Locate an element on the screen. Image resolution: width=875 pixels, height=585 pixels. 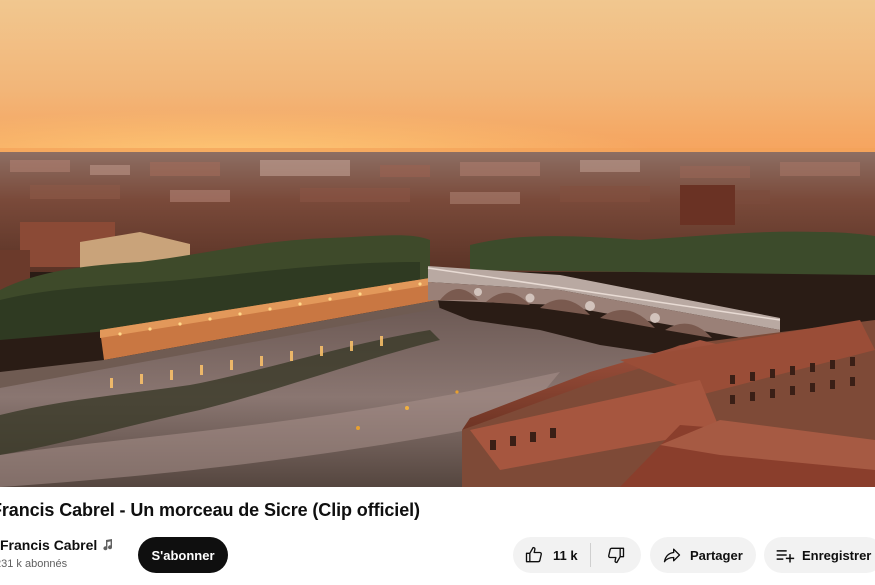
thumbs-down-icon is located at coordinates (615, 555).